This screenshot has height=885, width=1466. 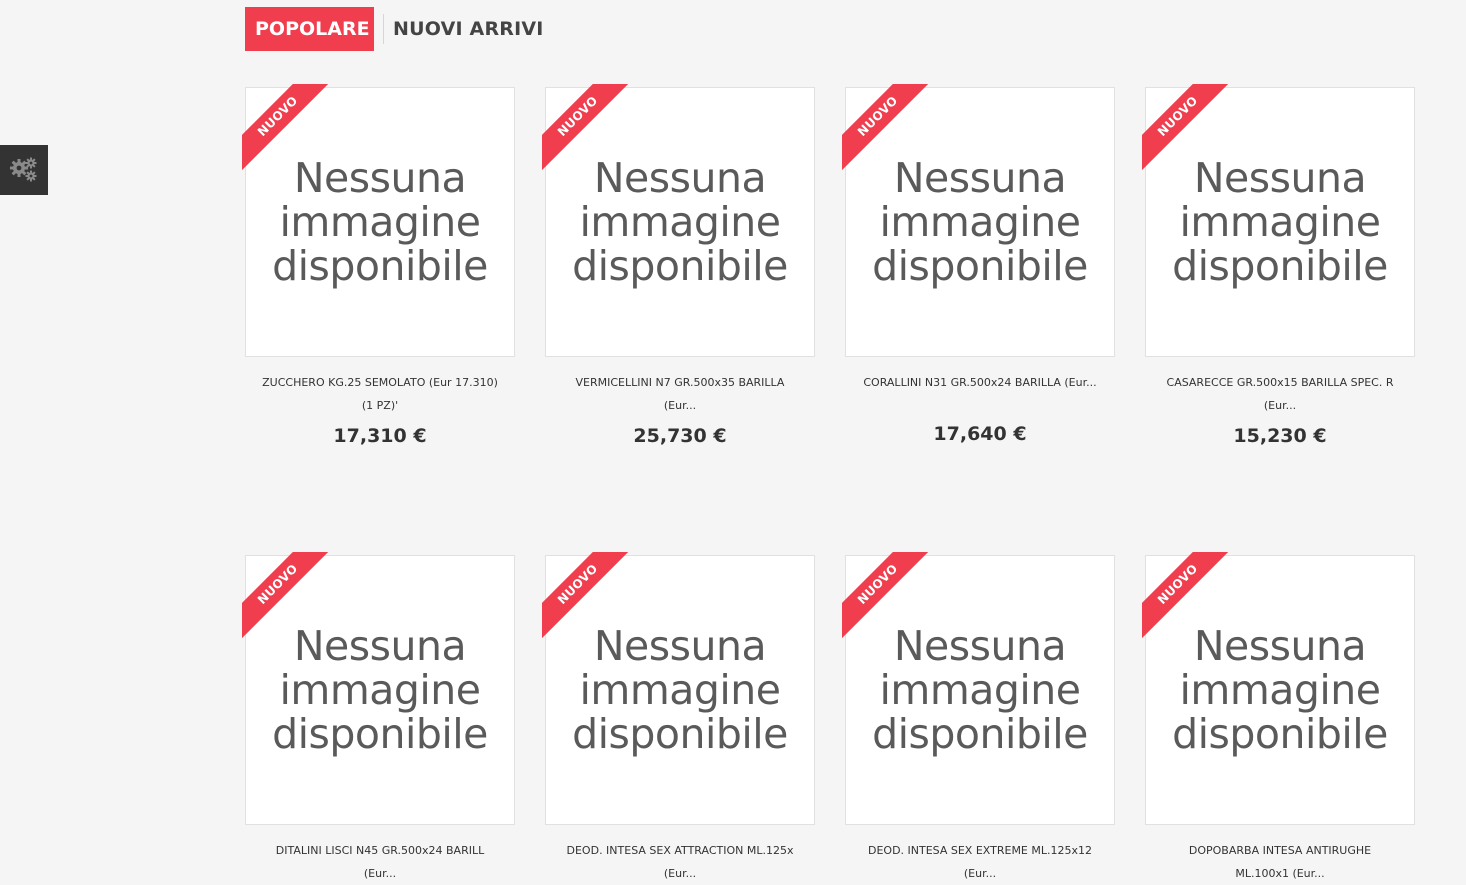 I want to click on product-name-line: DITALINI LISCI N45 GR.500x24 BARILL, so click(x=380, y=850).